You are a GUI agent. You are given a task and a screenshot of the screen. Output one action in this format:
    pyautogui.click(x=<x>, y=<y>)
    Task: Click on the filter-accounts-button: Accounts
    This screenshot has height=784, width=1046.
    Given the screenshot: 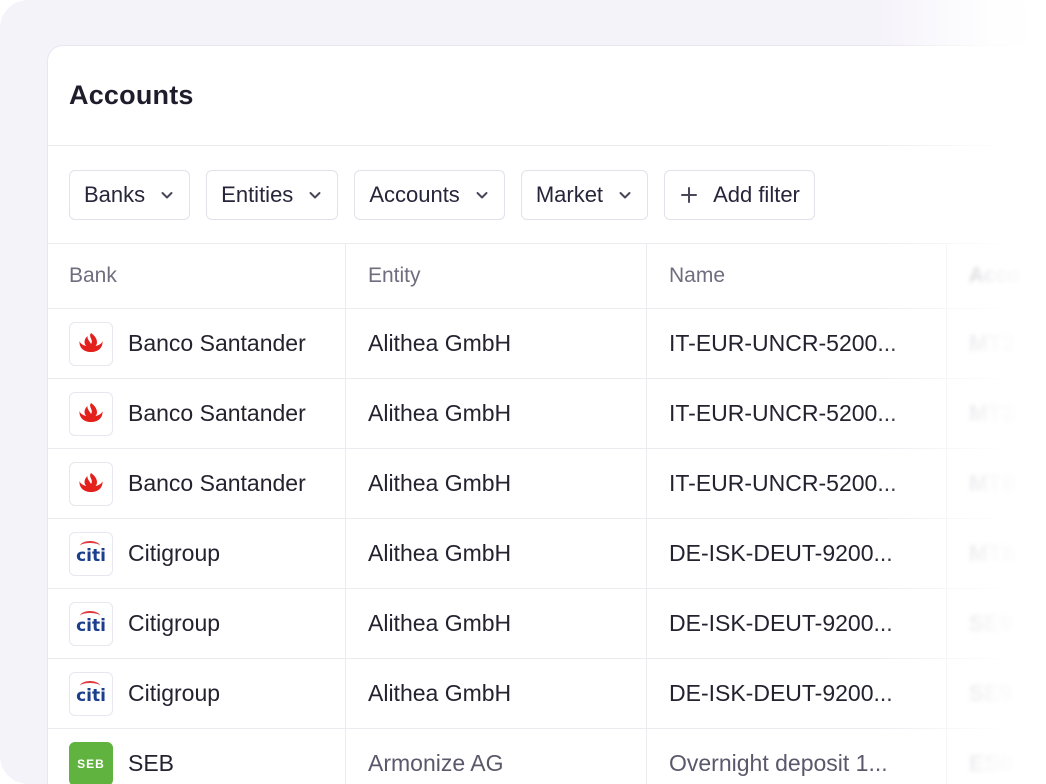 What is the action you would take?
    pyautogui.click(x=429, y=194)
    